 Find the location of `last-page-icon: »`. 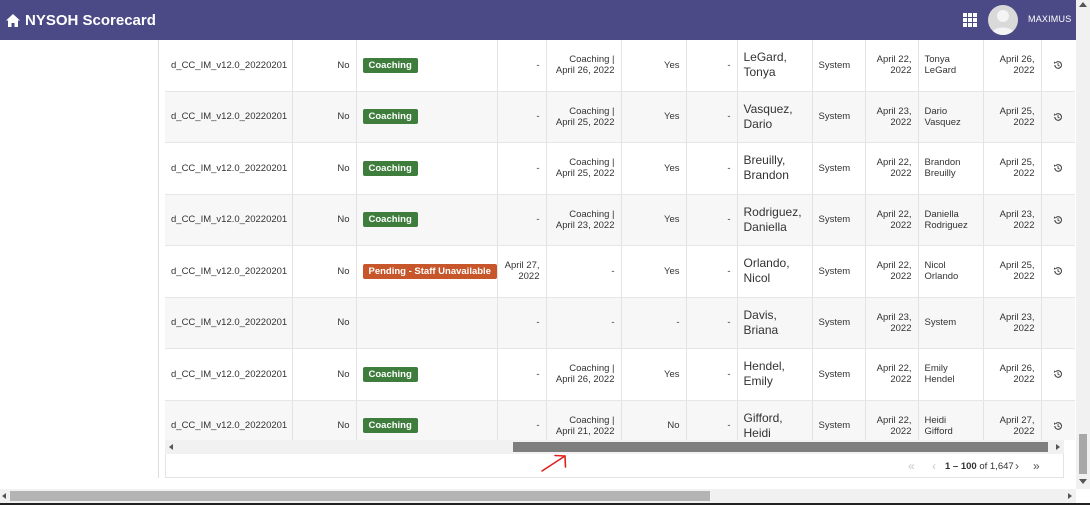

last-page-icon: » is located at coordinates (1036, 466).